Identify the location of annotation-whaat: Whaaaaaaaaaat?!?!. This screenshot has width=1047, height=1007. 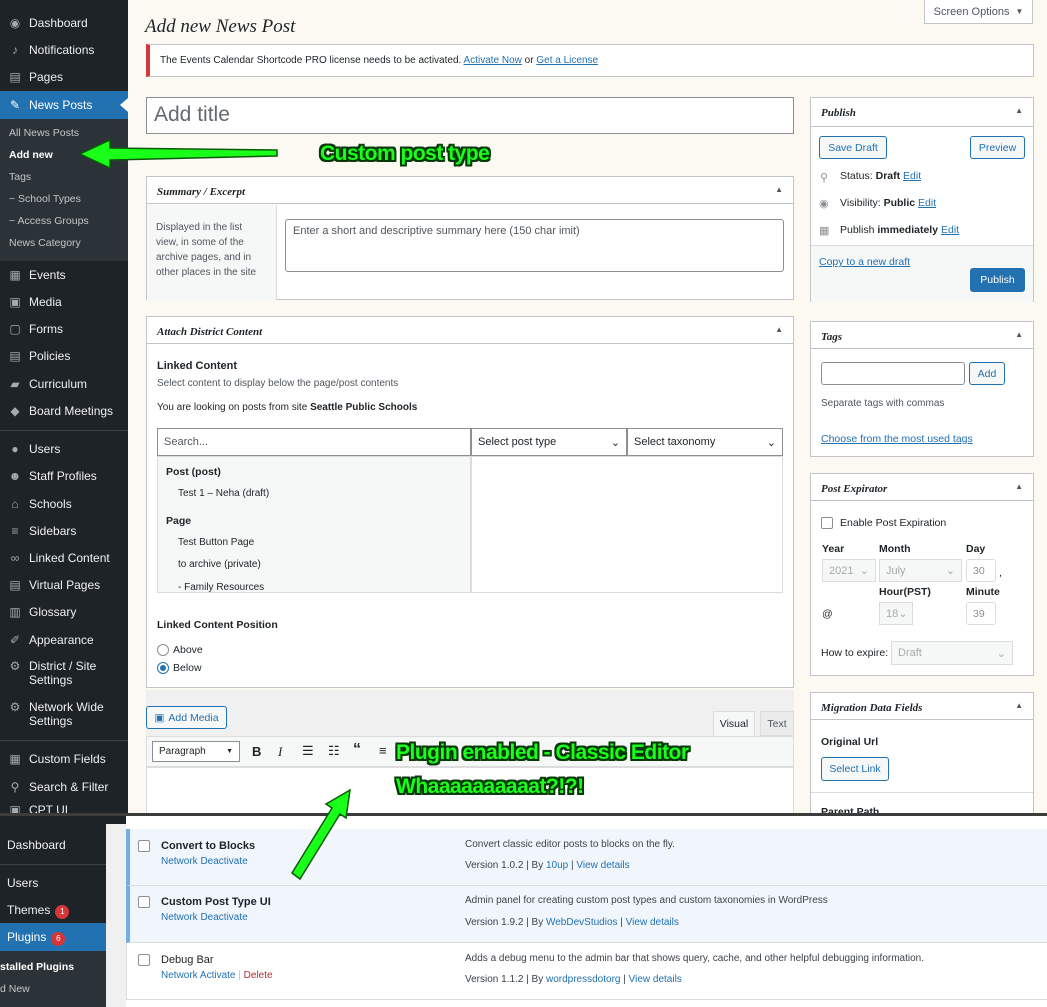
(490, 786).